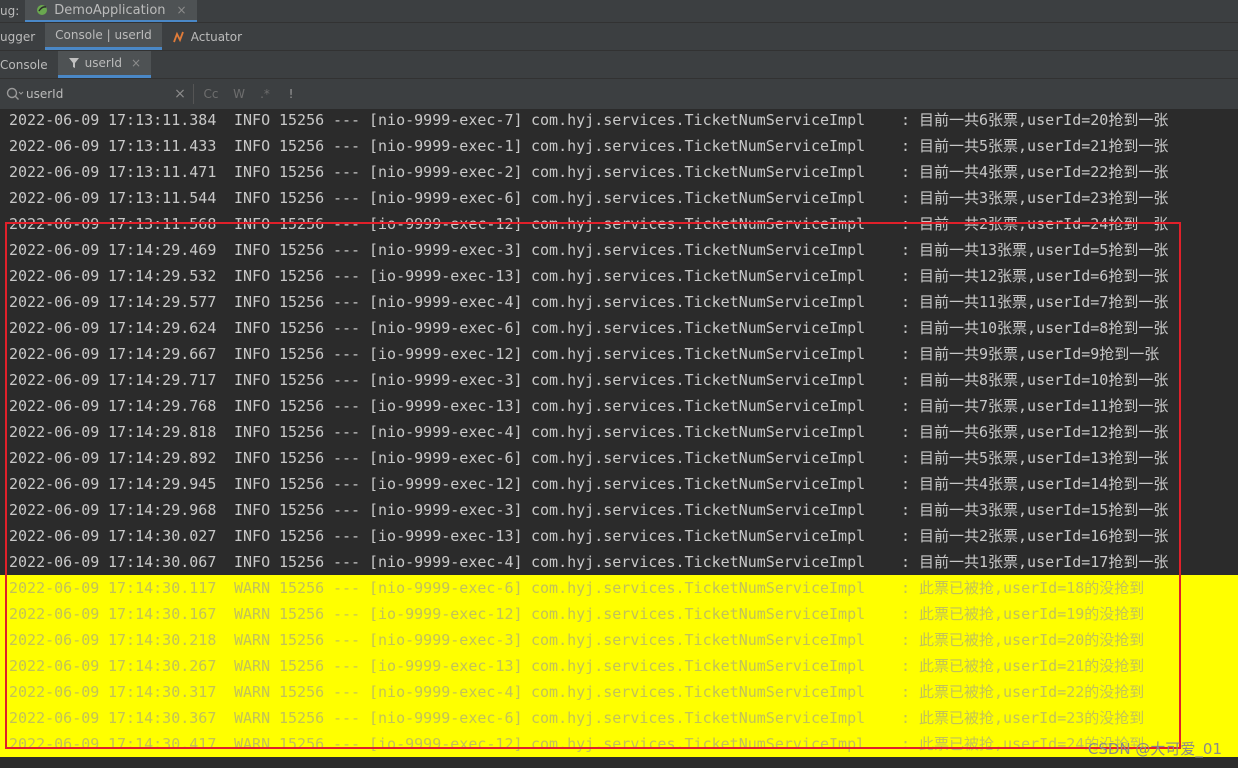 The width and height of the screenshot is (1238, 768). I want to click on log-time: 17:13:11.384, so click(162, 120).